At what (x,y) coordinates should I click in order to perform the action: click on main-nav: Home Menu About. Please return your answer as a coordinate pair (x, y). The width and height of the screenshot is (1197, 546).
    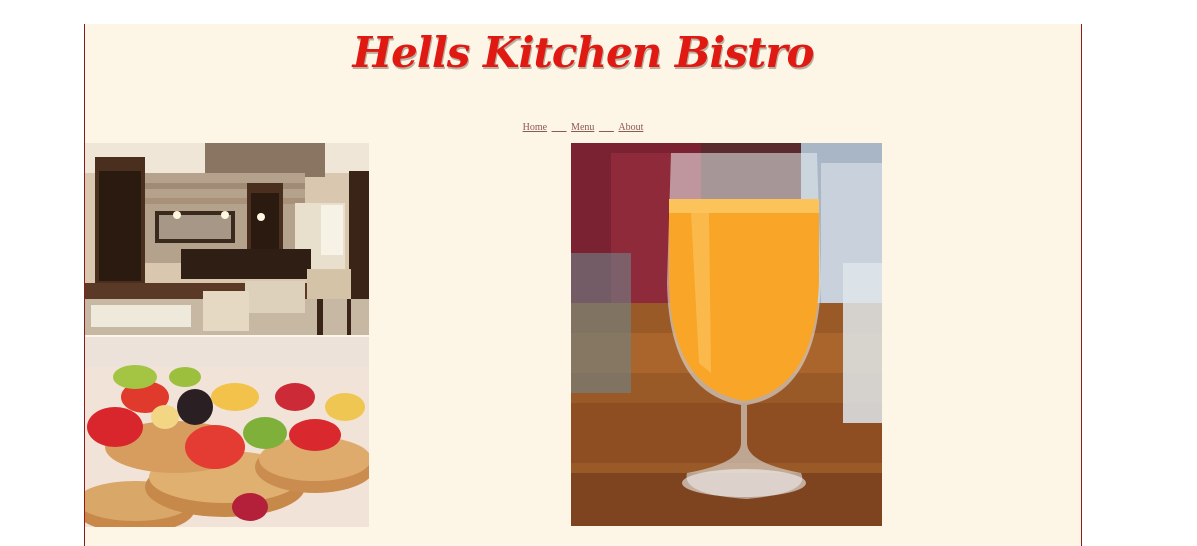
    Looking at the image, I should click on (583, 127).